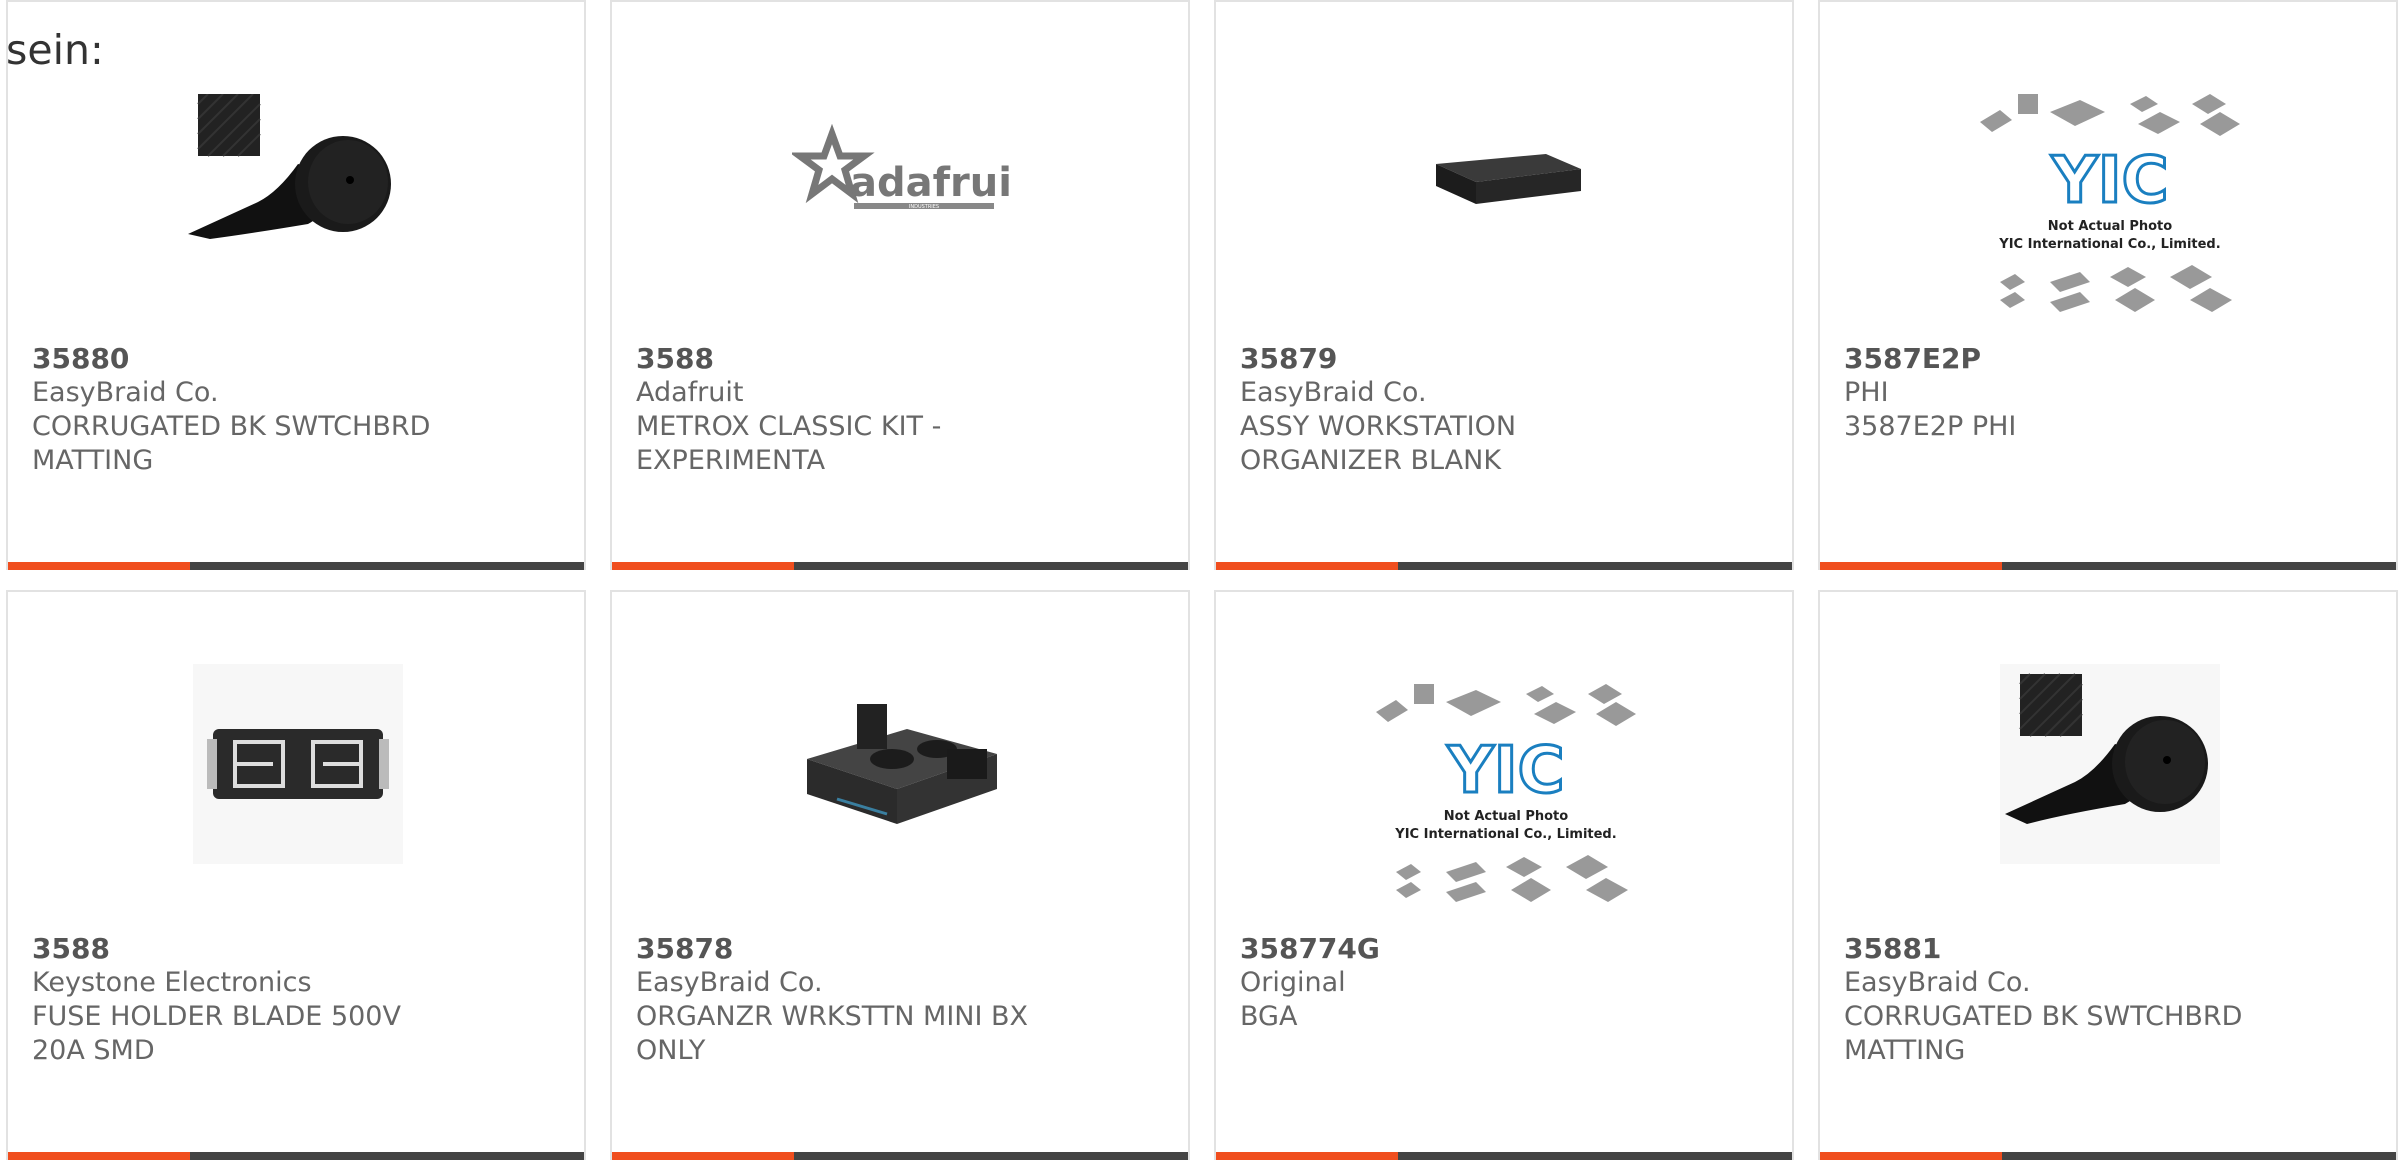 The width and height of the screenshot is (2400, 1160). I want to click on part-number: 358774G, so click(1506, 949).